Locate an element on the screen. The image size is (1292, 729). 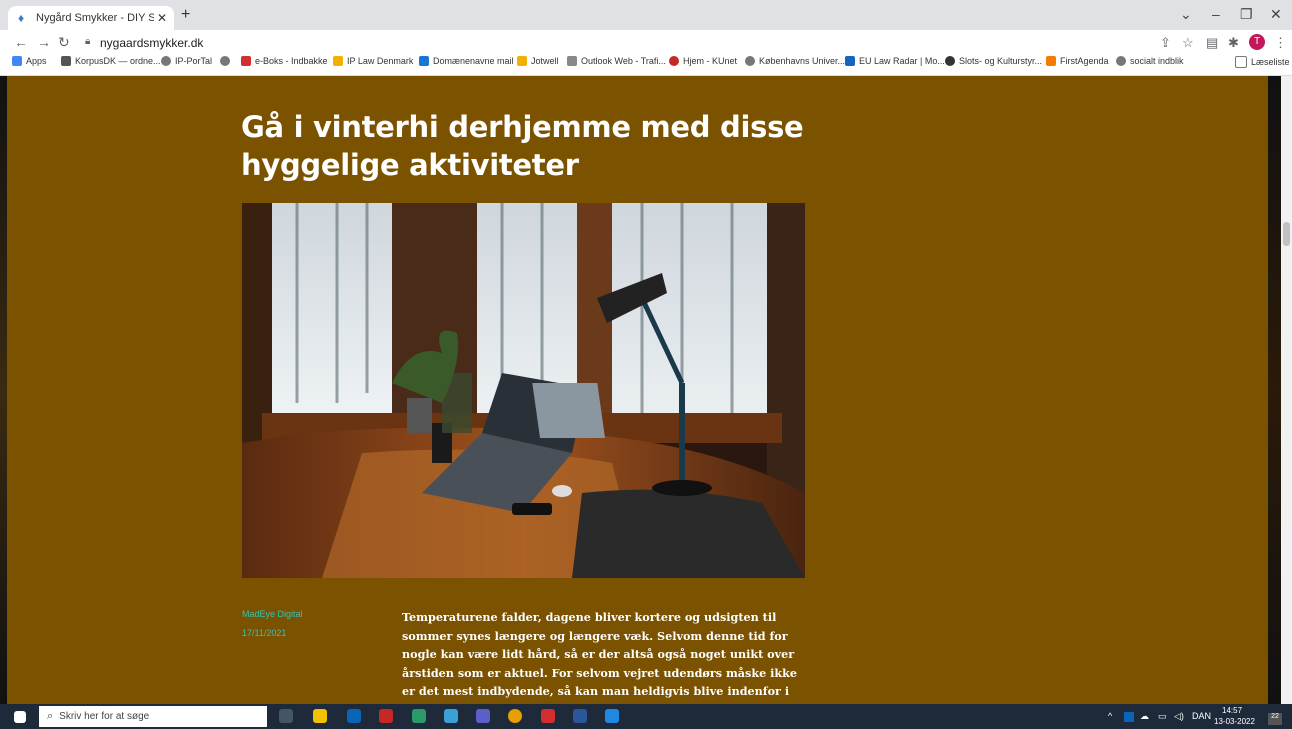
volume-icon: ◁) is located at coordinates (1179, 716).